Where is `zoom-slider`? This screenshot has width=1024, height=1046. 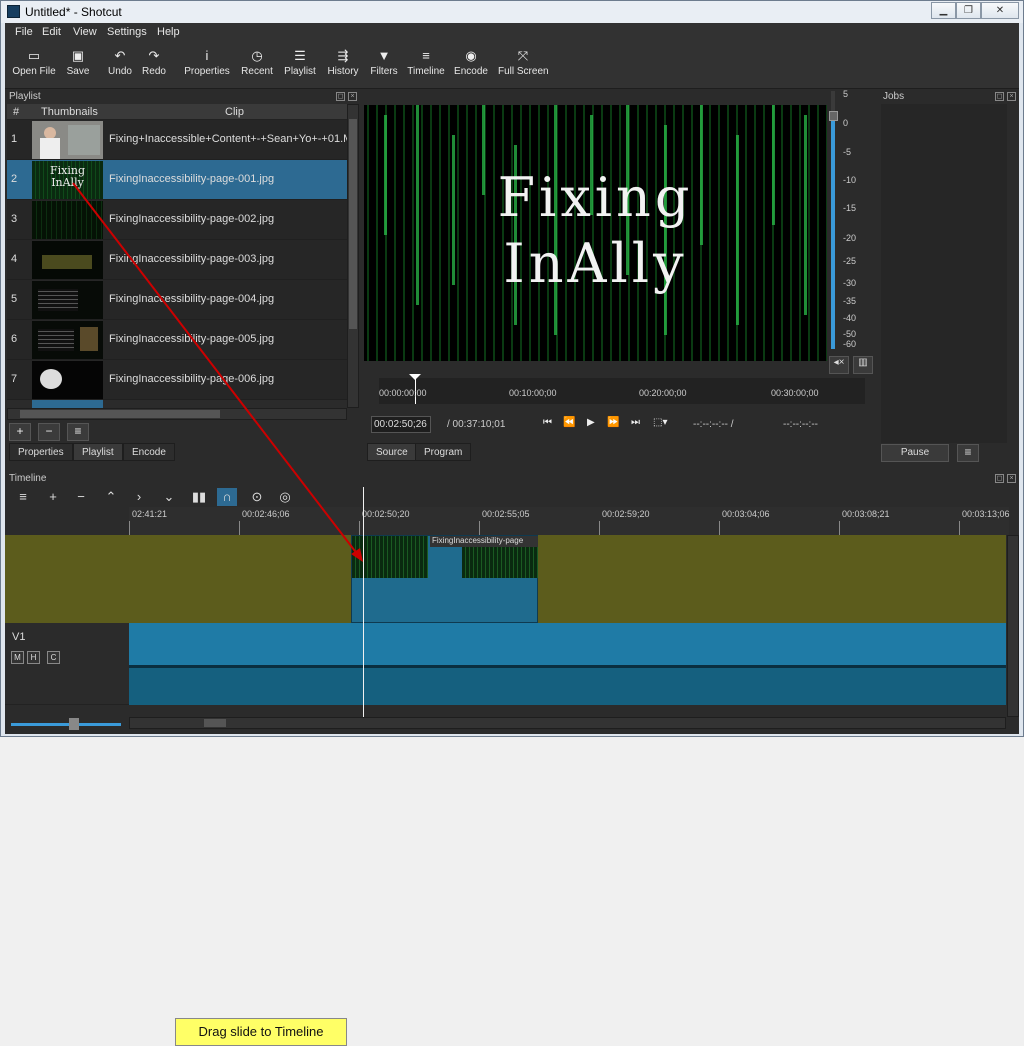
zoom-slider is located at coordinates (66, 724).